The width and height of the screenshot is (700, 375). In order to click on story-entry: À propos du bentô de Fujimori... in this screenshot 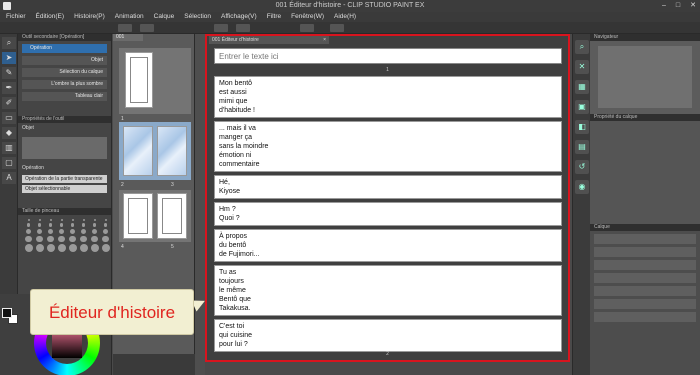, I will do `click(388, 245)`.